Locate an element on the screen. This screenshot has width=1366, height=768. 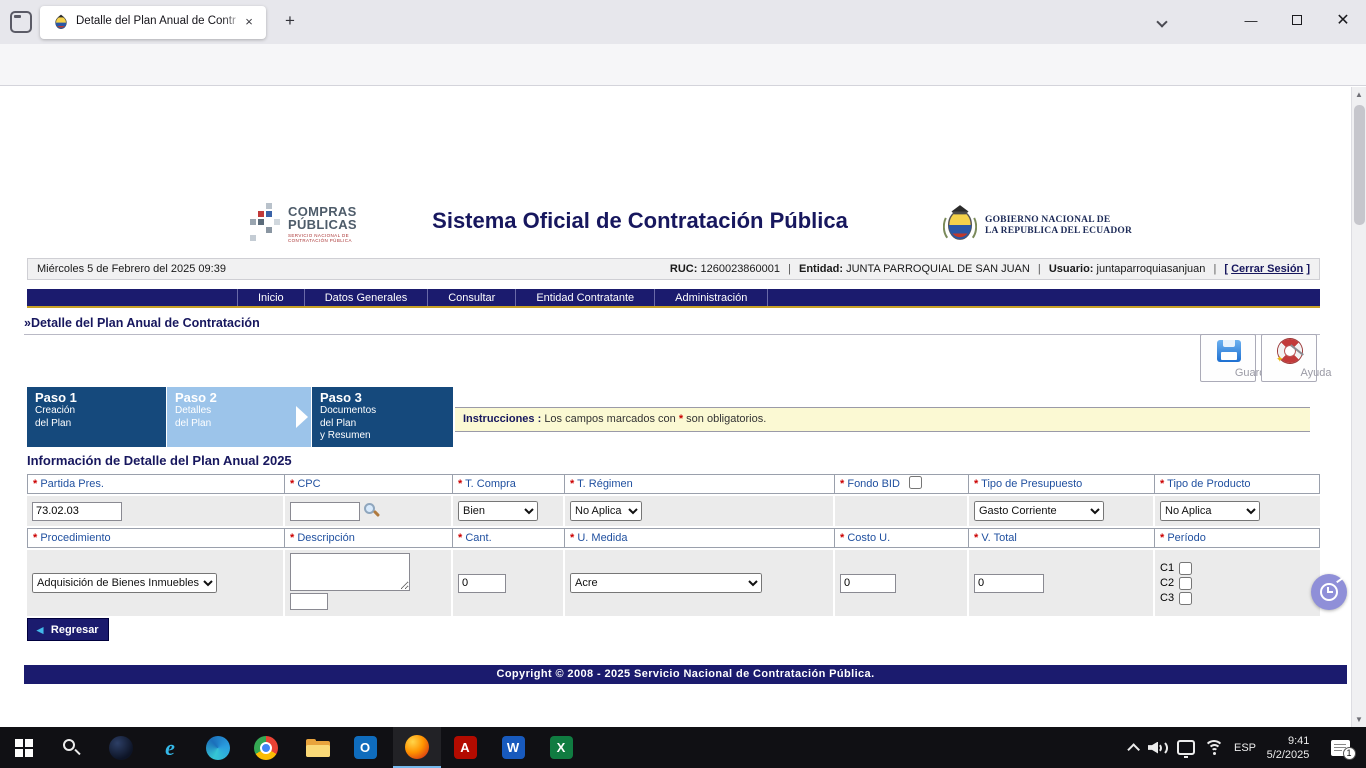
taskbar-excel: X is located at coordinates (561, 747).